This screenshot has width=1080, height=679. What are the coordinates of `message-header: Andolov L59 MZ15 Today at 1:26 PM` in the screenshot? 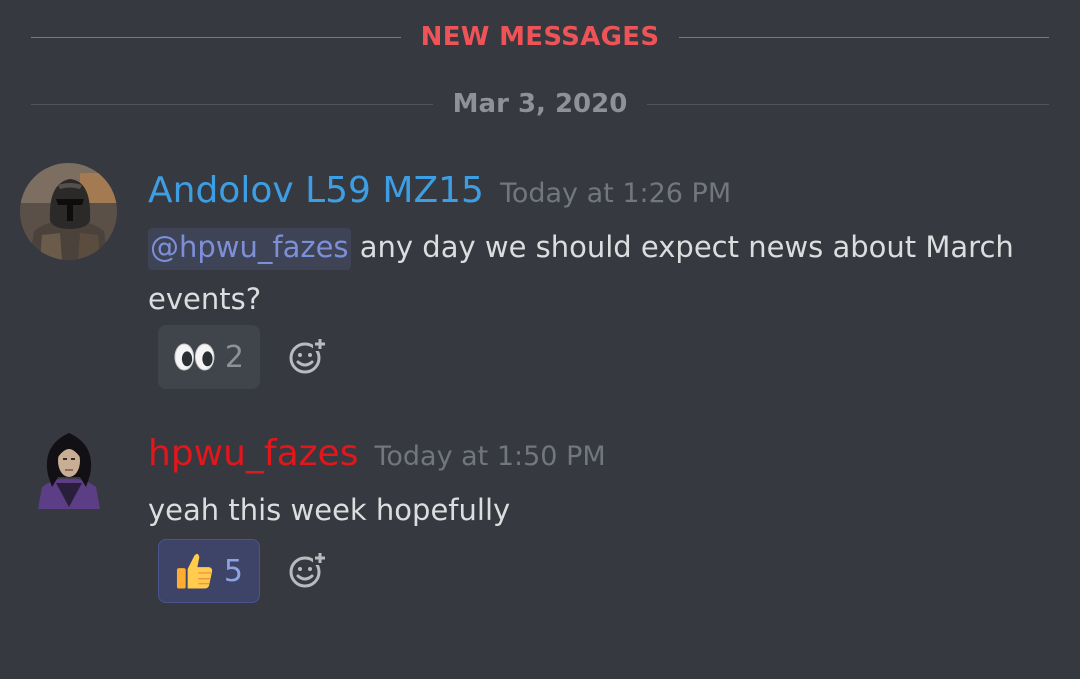 It's located at (439, 190).